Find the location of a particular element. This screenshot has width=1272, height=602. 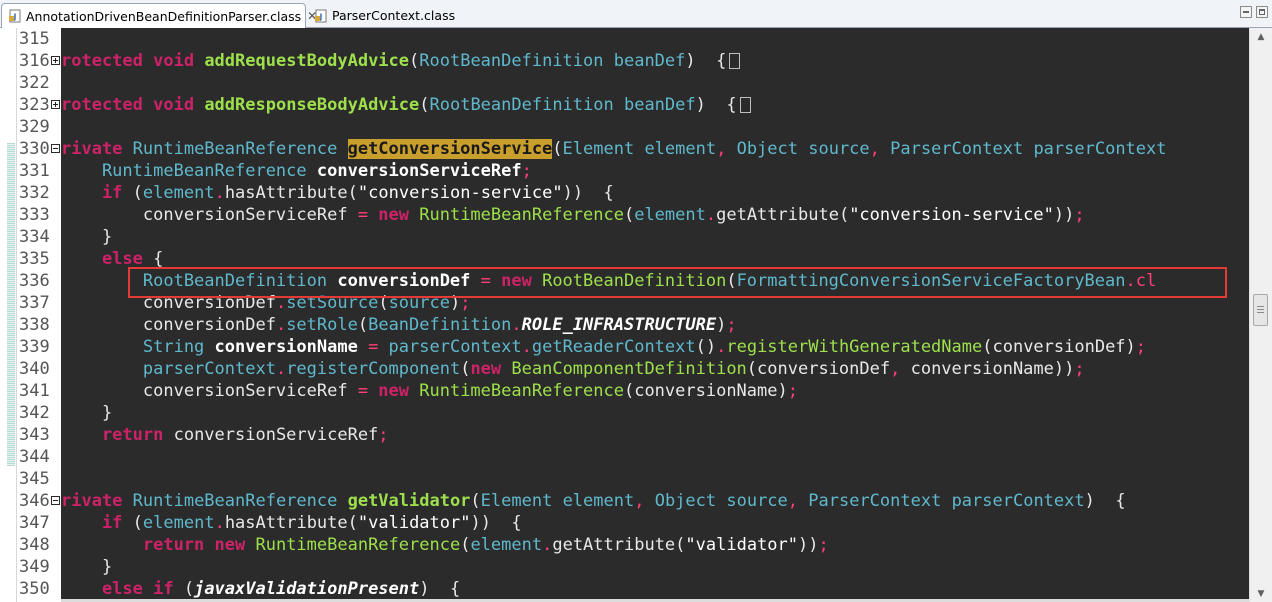

line-number: 333 is located at coordinates (39, 215).